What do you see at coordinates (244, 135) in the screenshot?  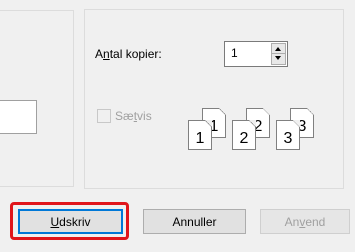 I see `page-sheet-icon: 2` at bounding box center [244, 135].